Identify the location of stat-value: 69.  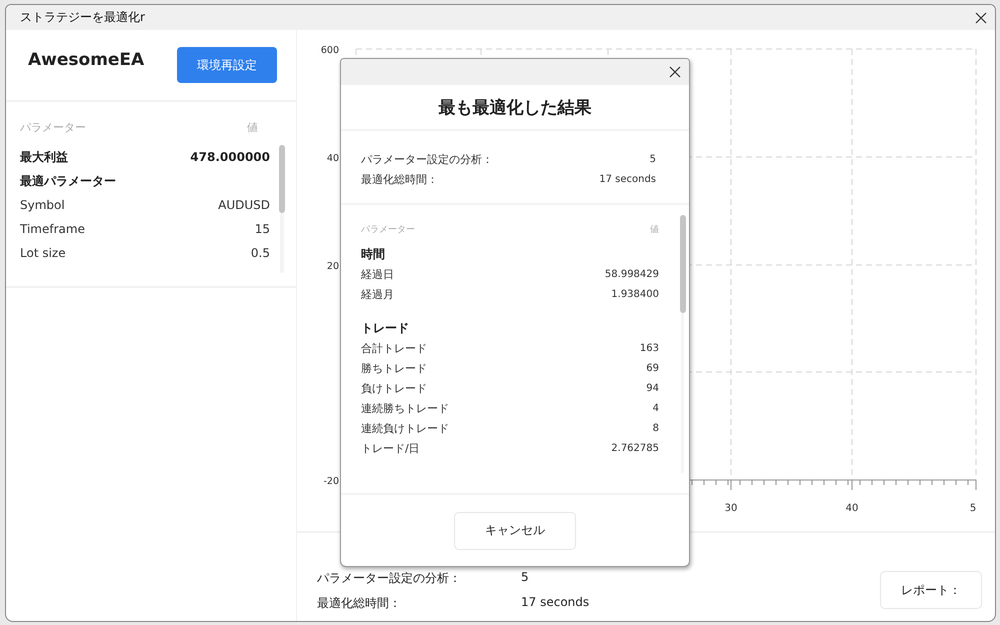
(652, 368).